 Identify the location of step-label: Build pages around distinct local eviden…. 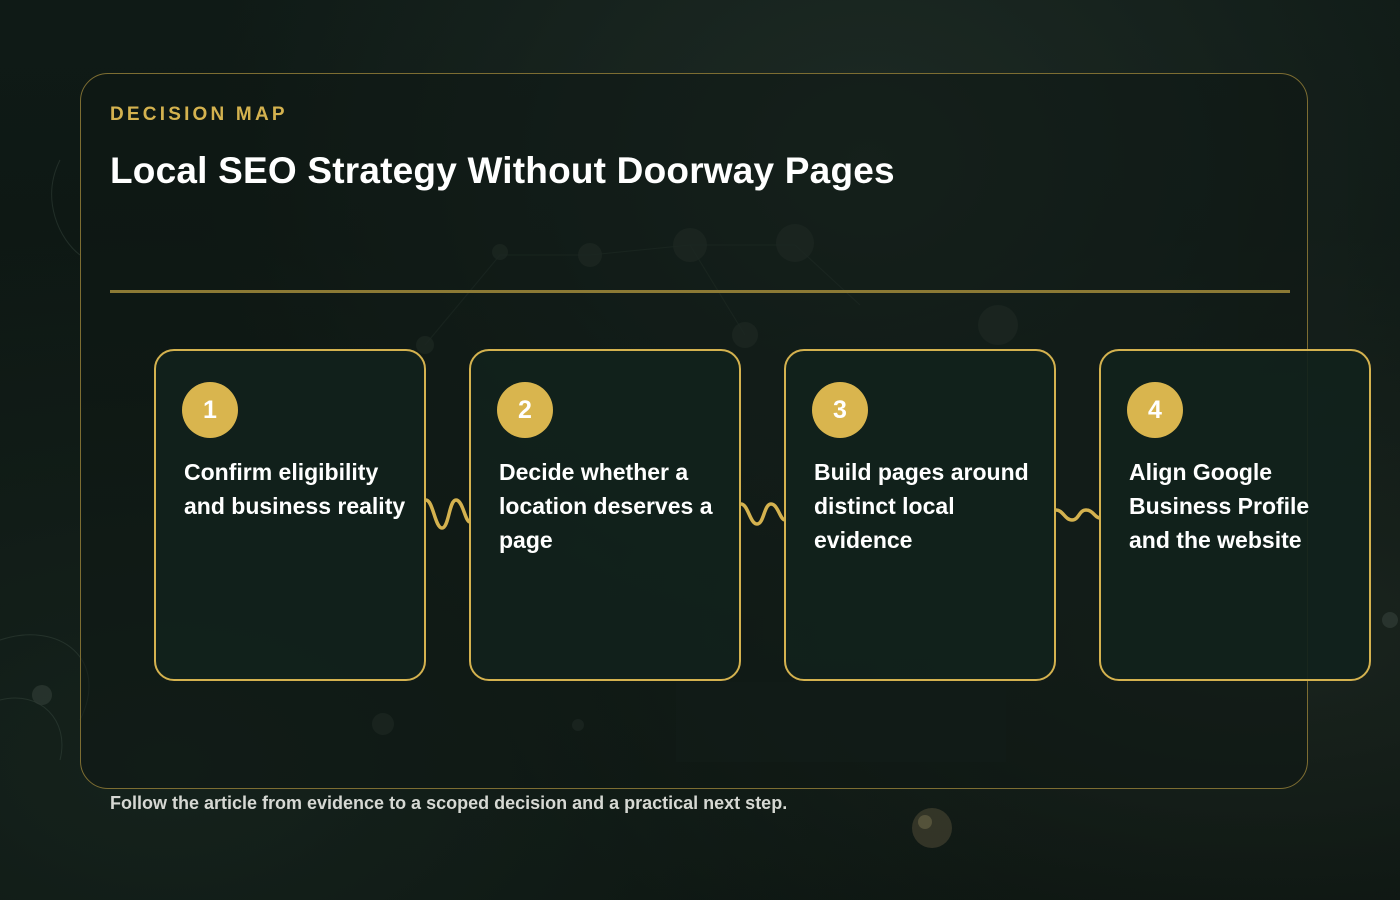
(921, 506).